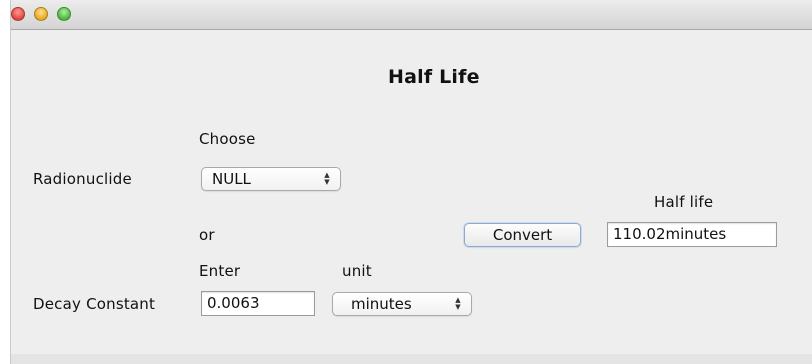 This screenshot has height=364, width=812. Describe the element at coordinates (231, 179) in the screenshot. I see `radionuclide-select-value: NULL` at that location.